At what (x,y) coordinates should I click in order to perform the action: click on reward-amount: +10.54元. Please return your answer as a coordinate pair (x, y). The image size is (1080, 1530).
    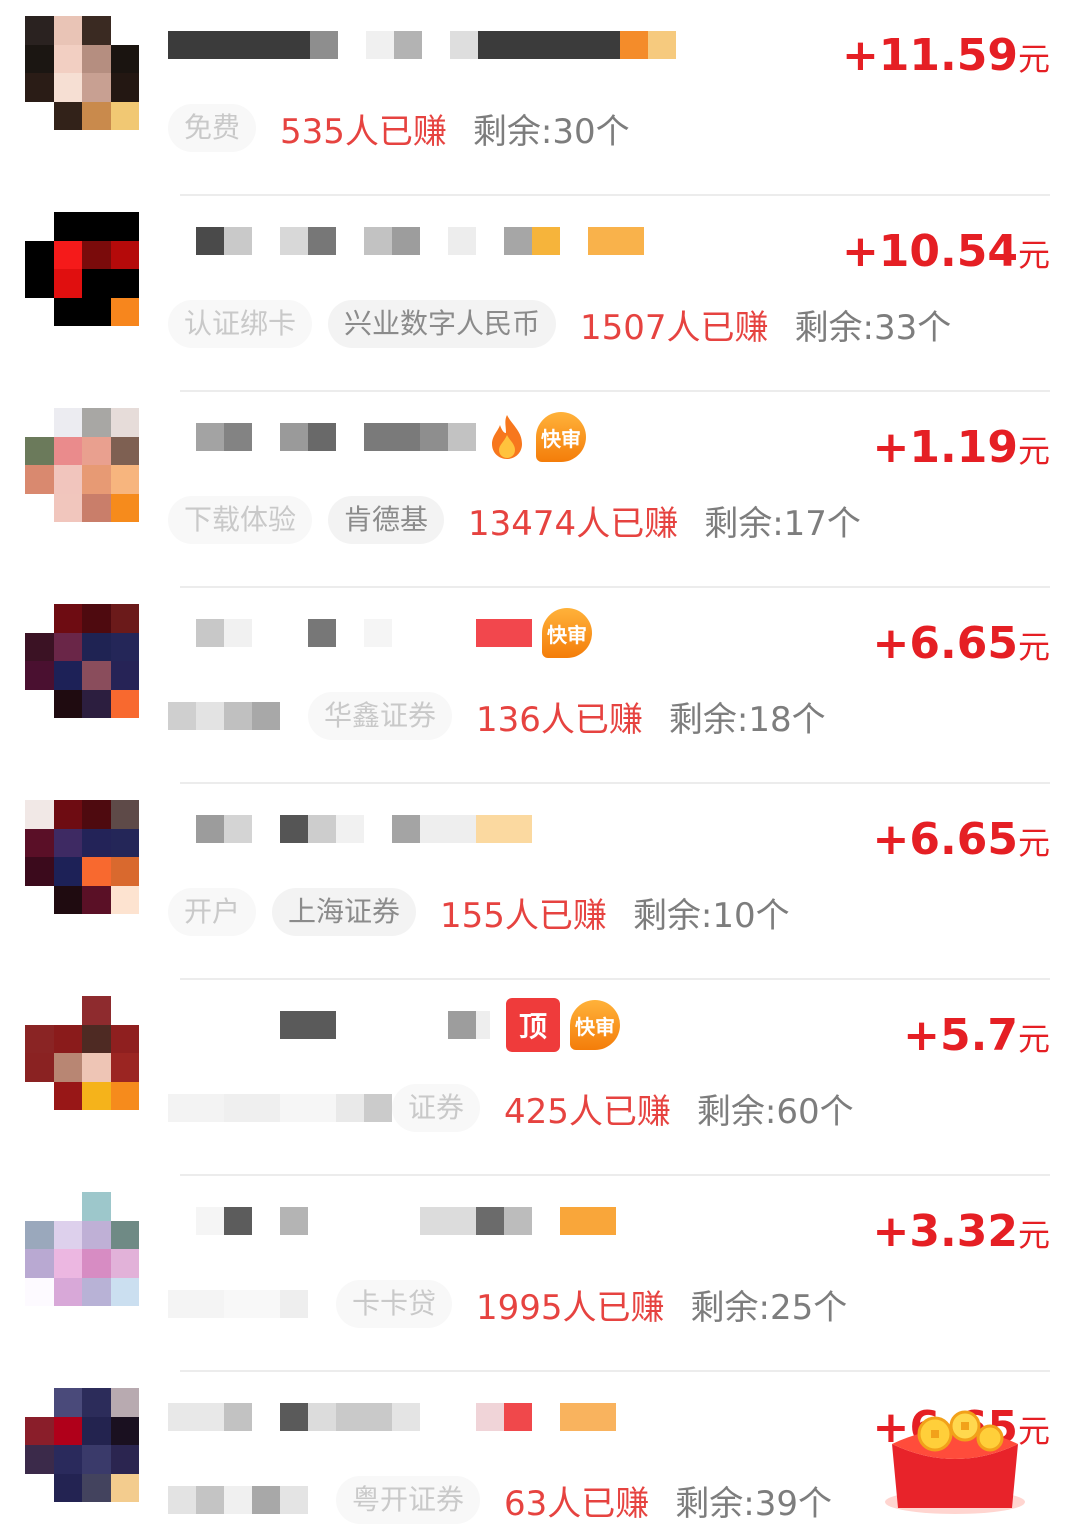
    Looking at the image, I should click on (945, 251).